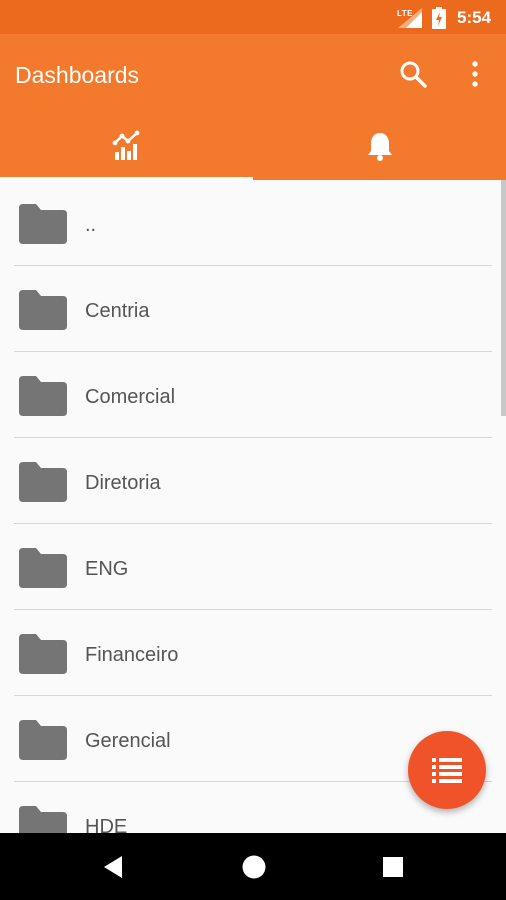 This screenshot has height=900, width=506. I want to click on search-button, so click(413, 74).